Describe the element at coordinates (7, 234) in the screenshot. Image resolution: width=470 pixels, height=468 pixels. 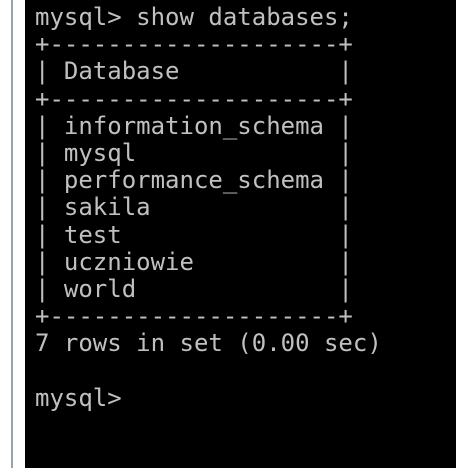
I see `left-window-frame` at that location.